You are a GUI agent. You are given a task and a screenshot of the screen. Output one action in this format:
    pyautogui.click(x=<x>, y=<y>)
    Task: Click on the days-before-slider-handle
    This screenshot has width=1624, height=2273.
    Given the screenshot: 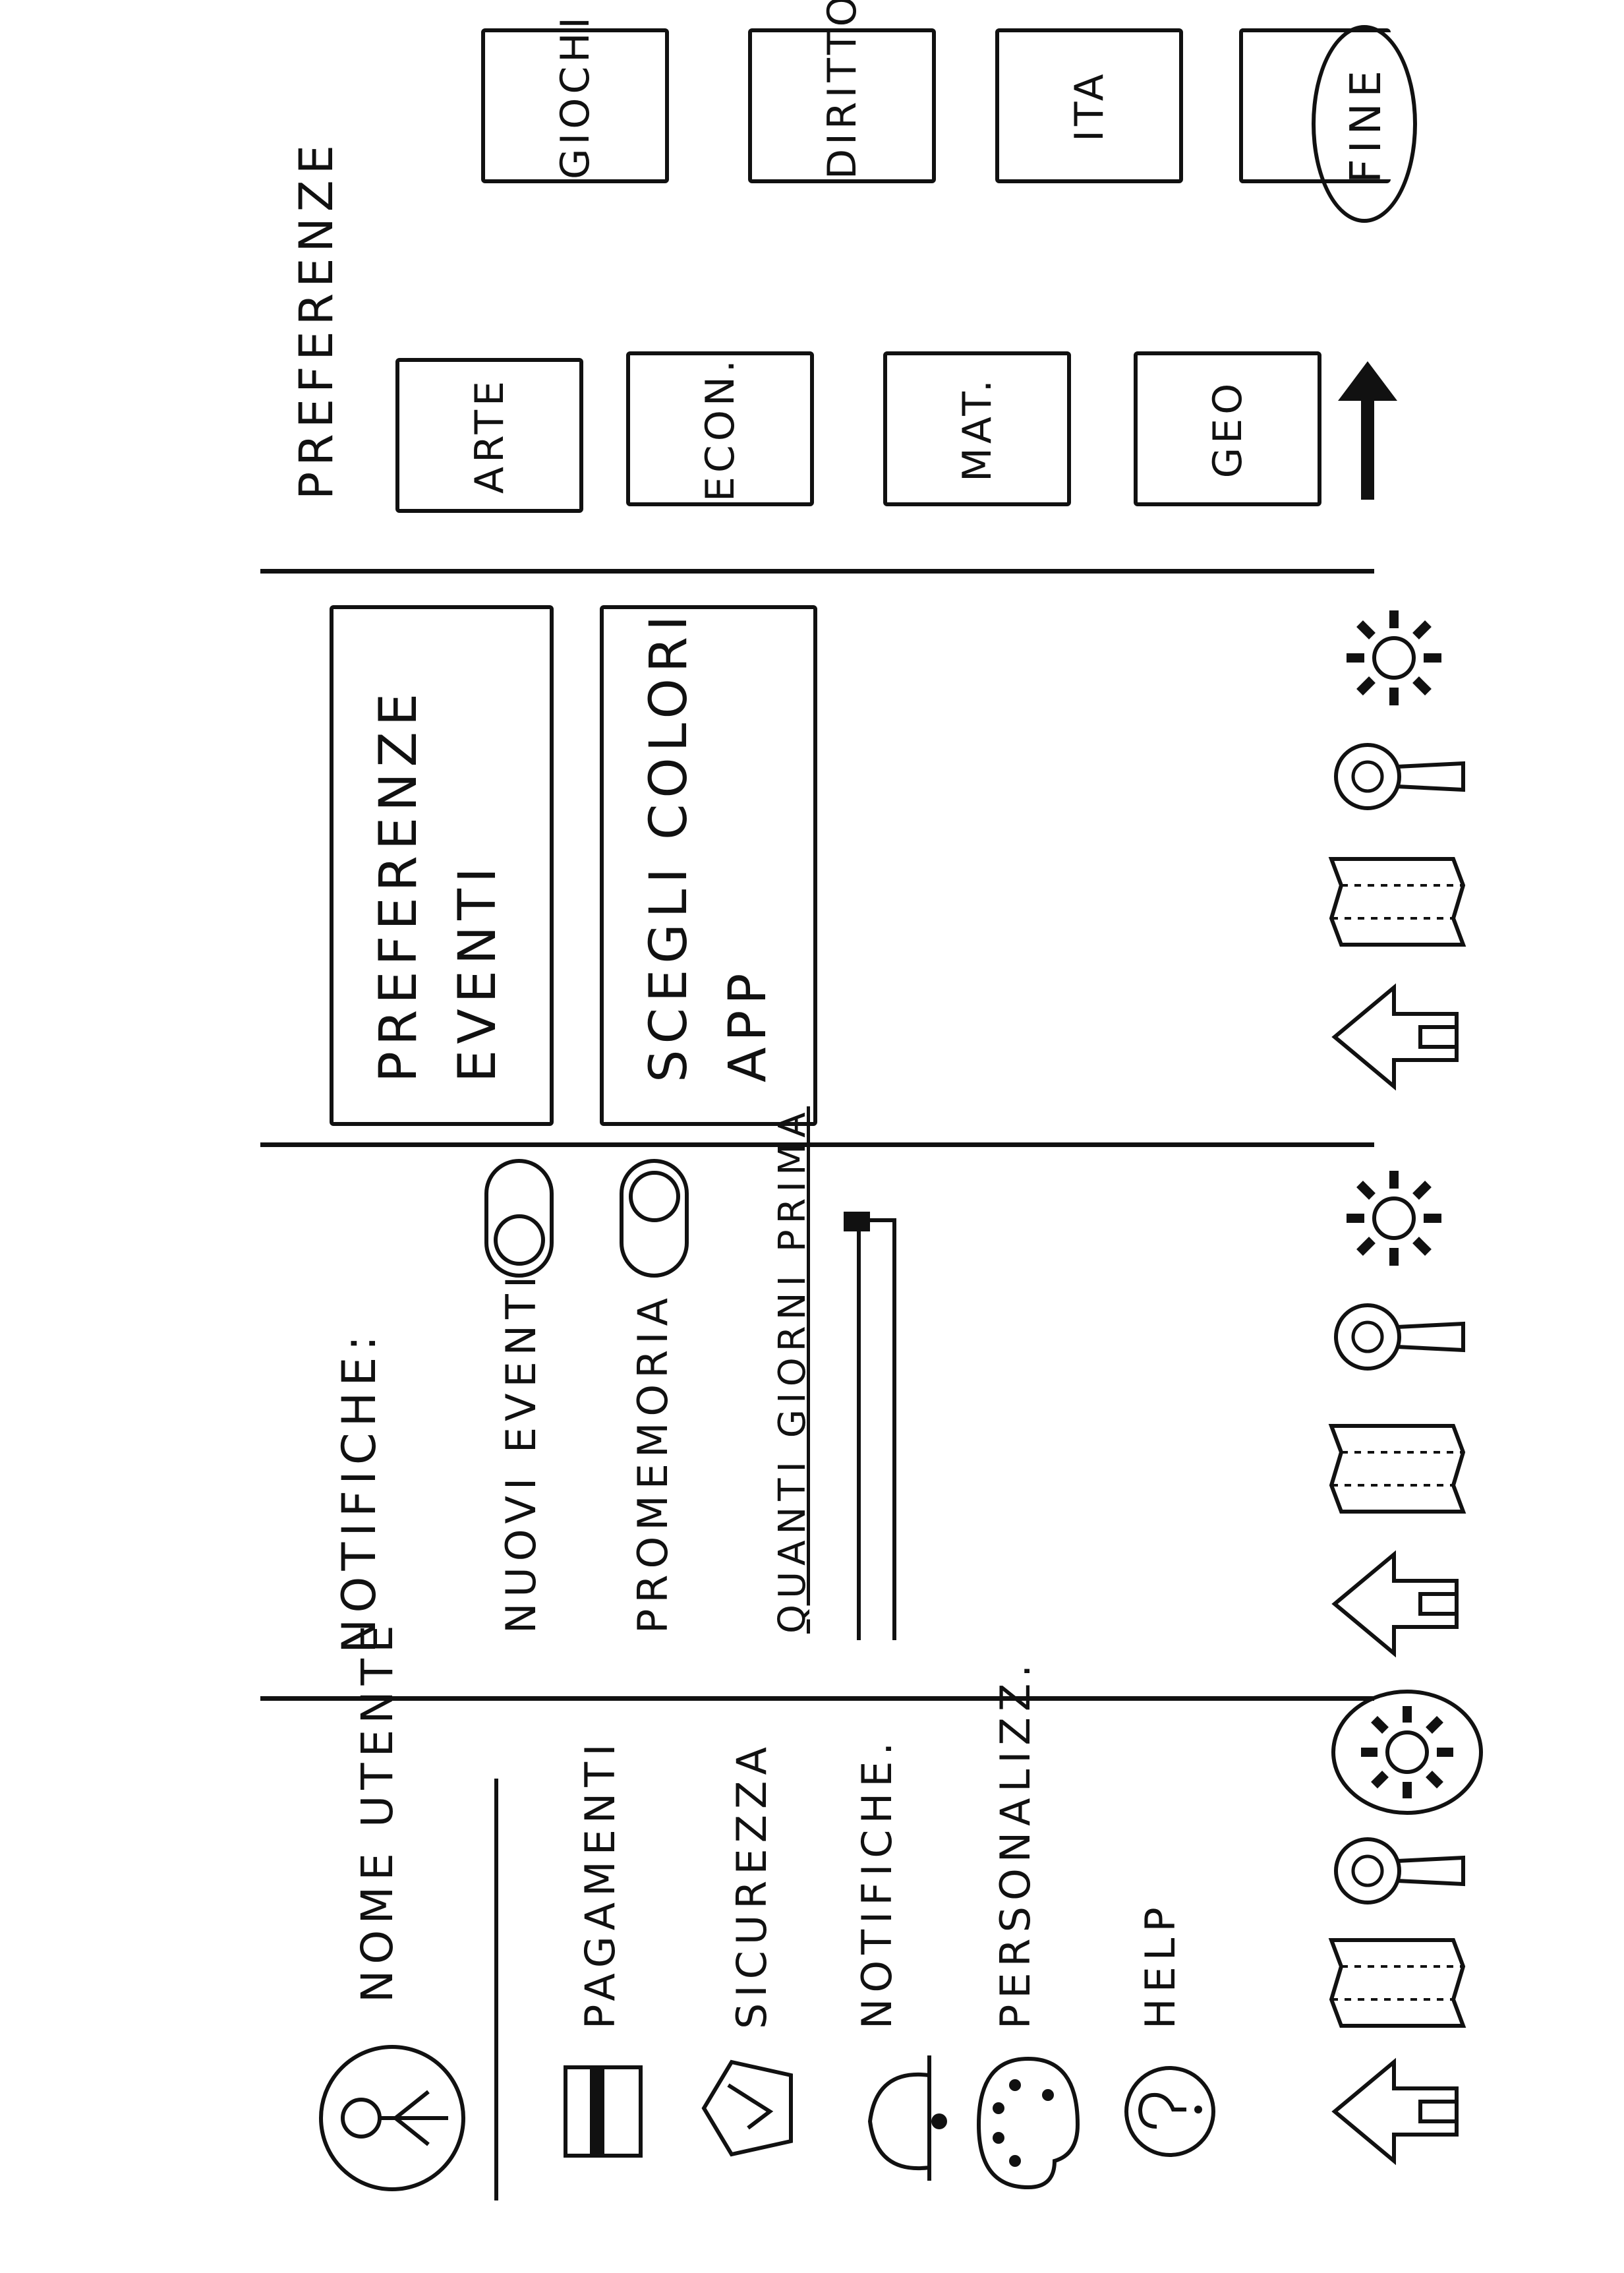 What is the action you would take?
    pyautogui.click(x=857, y=1221)
    